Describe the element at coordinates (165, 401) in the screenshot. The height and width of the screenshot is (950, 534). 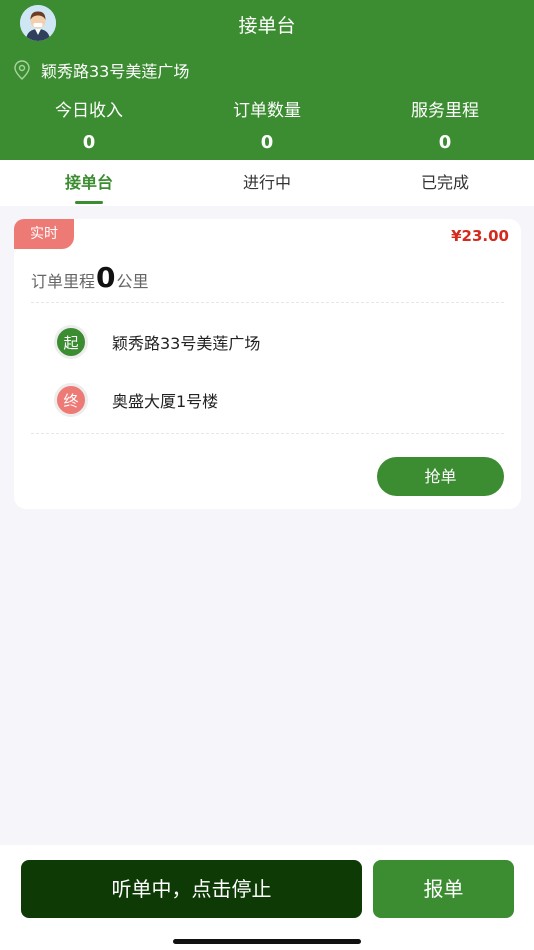
I see `end-address: 奥盛大厦1号楼` at that location.